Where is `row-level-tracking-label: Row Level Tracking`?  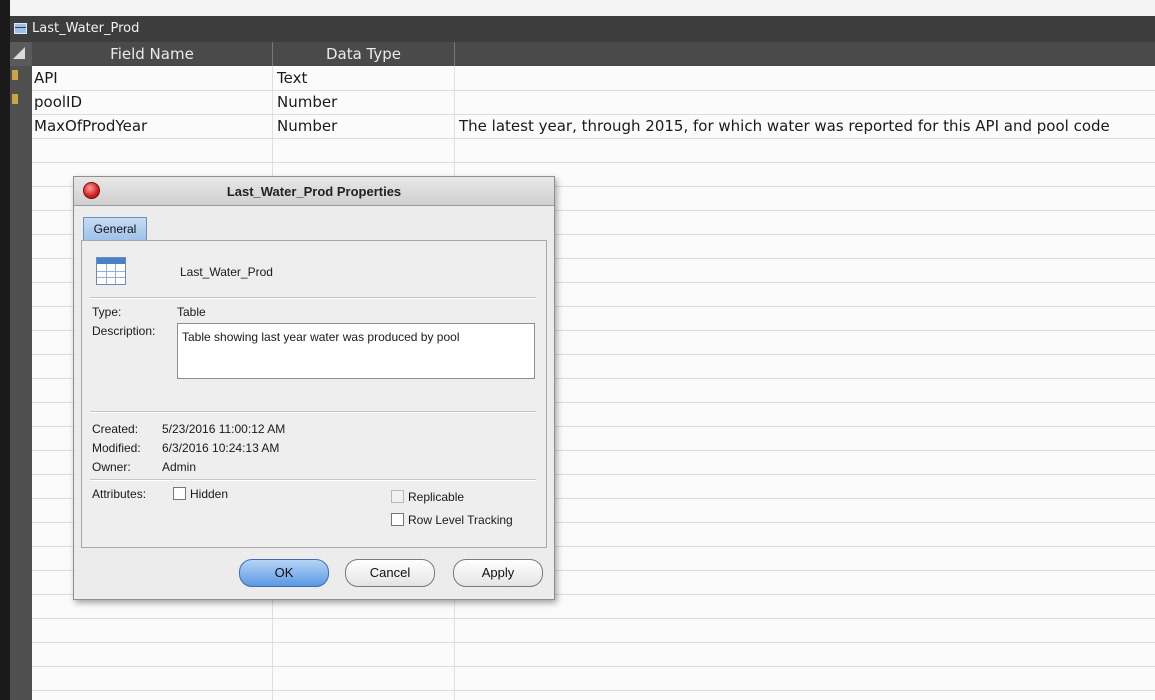 row-level-tracking-label: Row Level Tracking is located at coordinates (460, 520).